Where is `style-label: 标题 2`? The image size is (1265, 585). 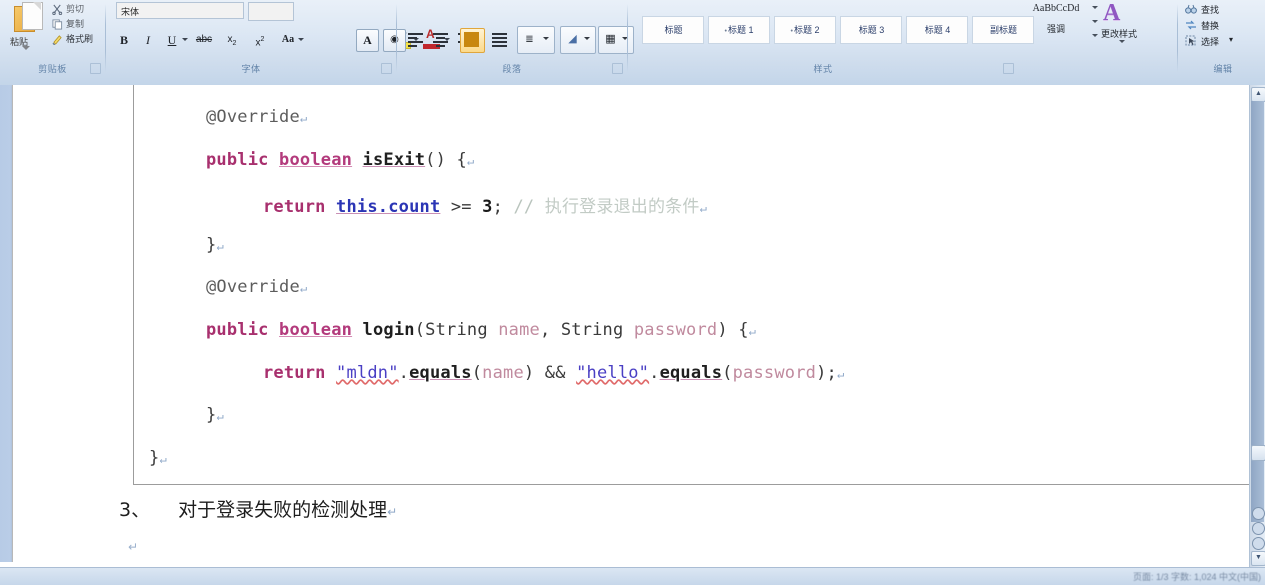 style-label: 标题 2 is located at coordinates (806, 30).